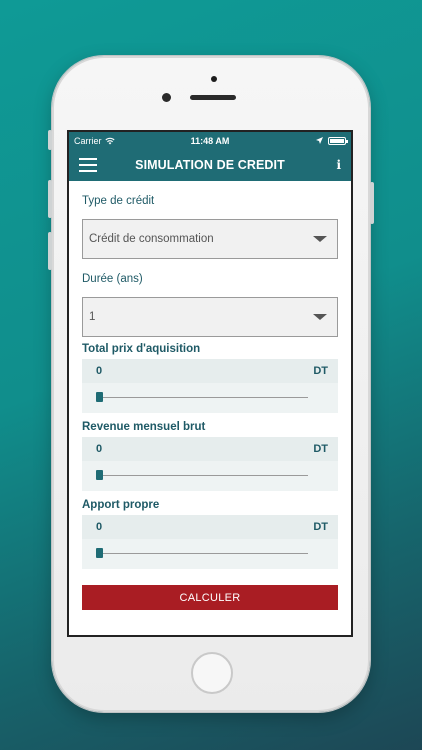 This screenshot has width=422, height=750. Describe the element at coordinates (92, 317) in the screenshot. I see `duration-value: 1` at that location.